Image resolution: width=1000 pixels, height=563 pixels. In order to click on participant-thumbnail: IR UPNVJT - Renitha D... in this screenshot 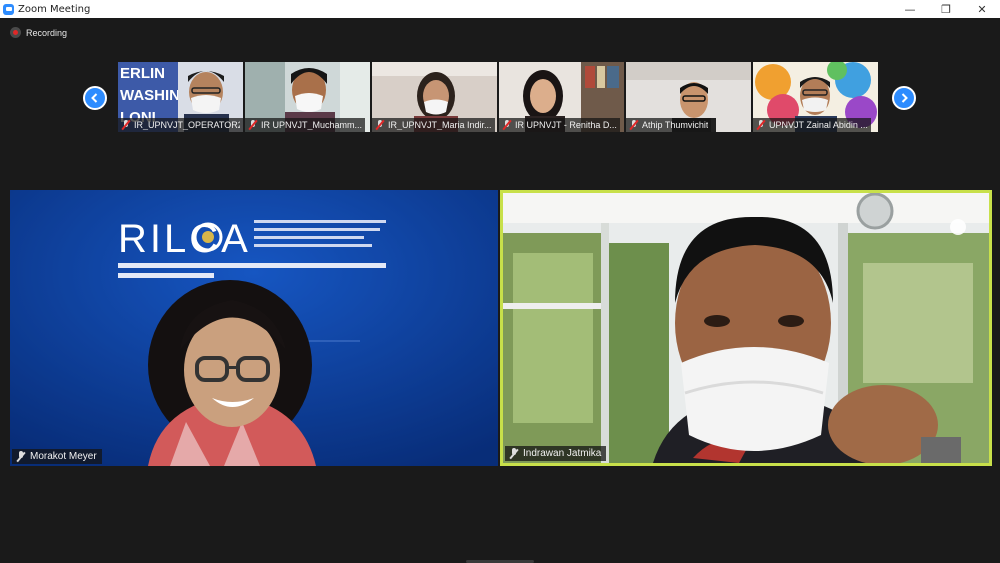, I will do `click(561, 97)`.